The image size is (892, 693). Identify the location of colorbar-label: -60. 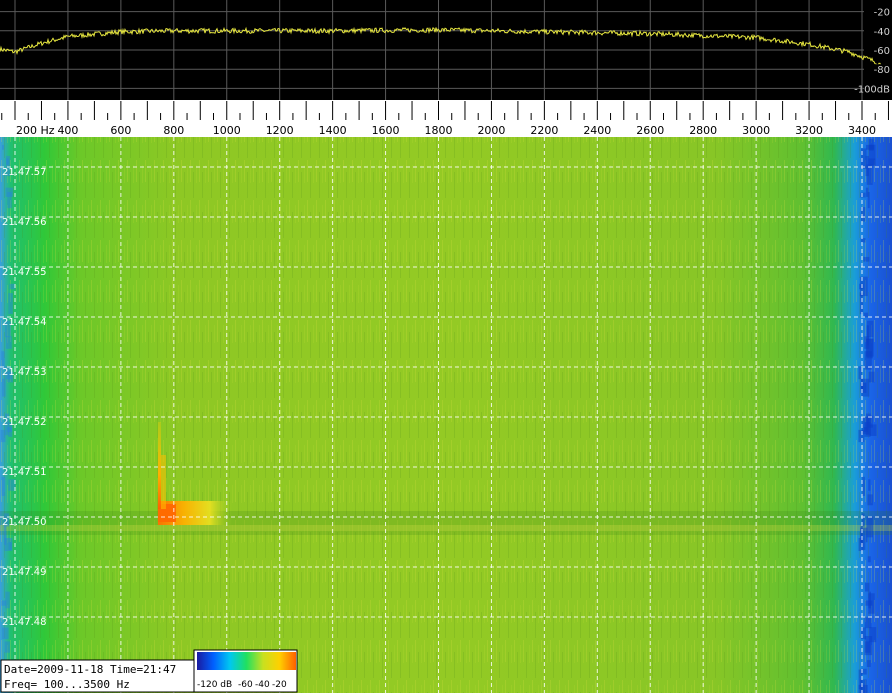
(245, 685).